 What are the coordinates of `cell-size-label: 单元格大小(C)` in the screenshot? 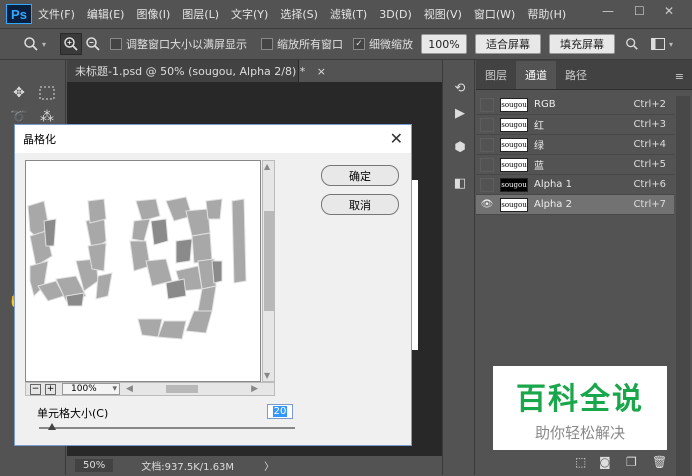 It's located at (73, 413).